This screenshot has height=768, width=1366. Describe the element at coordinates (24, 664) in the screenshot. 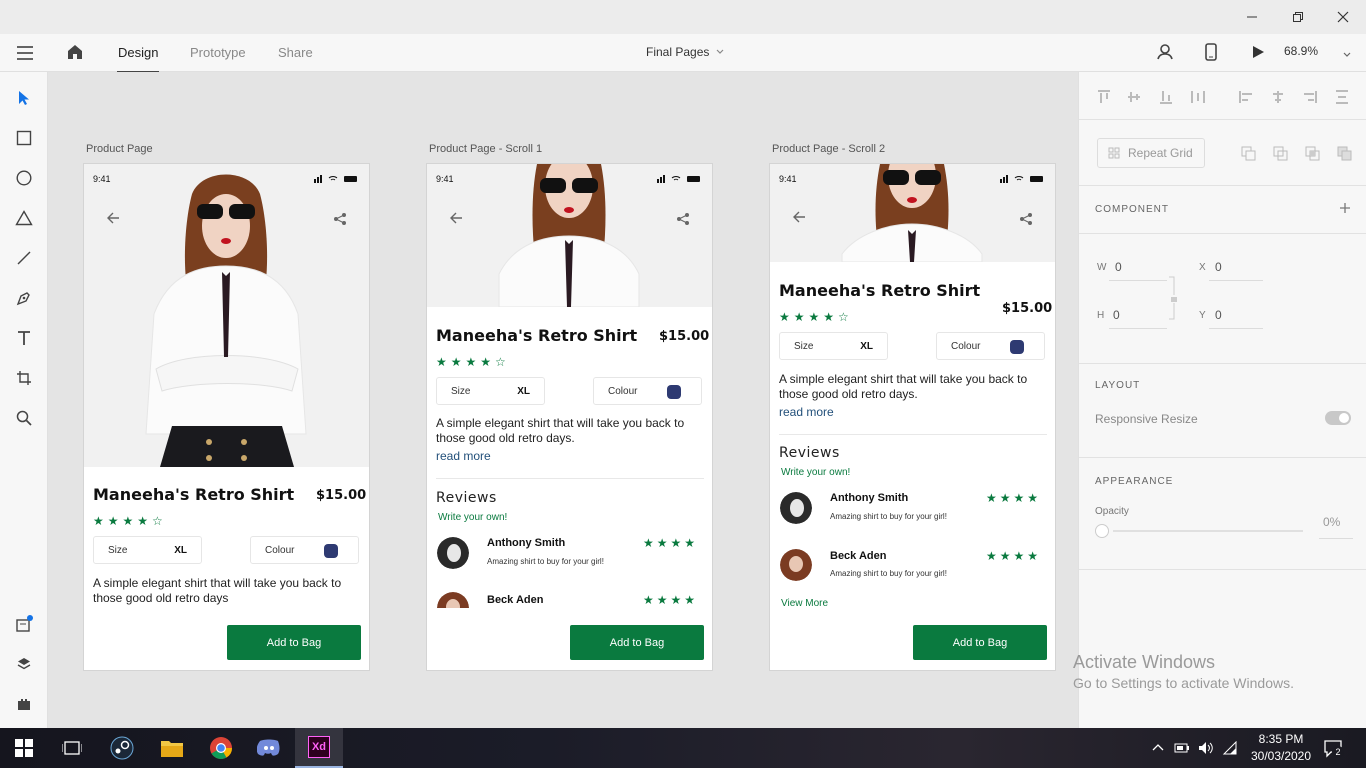

I see `layers-icon` at that location.